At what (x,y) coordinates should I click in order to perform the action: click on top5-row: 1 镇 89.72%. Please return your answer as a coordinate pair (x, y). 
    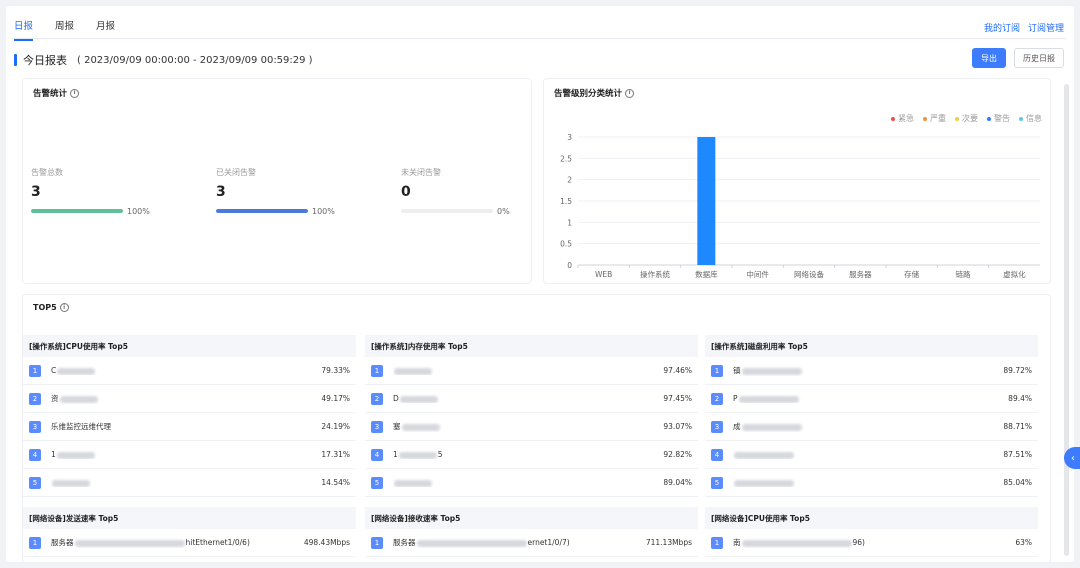
    Looking at the image, I should click on (871, 371).